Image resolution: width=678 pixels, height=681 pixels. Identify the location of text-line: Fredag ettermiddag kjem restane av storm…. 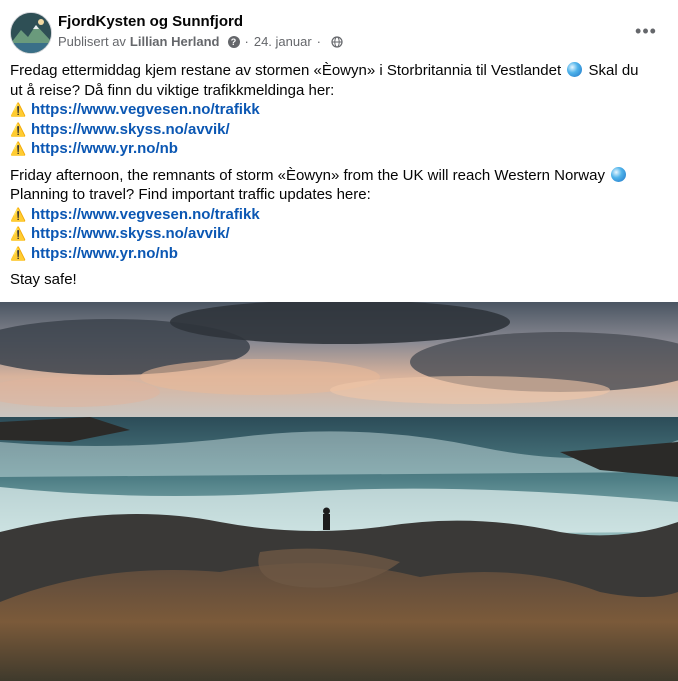
(335, 71).